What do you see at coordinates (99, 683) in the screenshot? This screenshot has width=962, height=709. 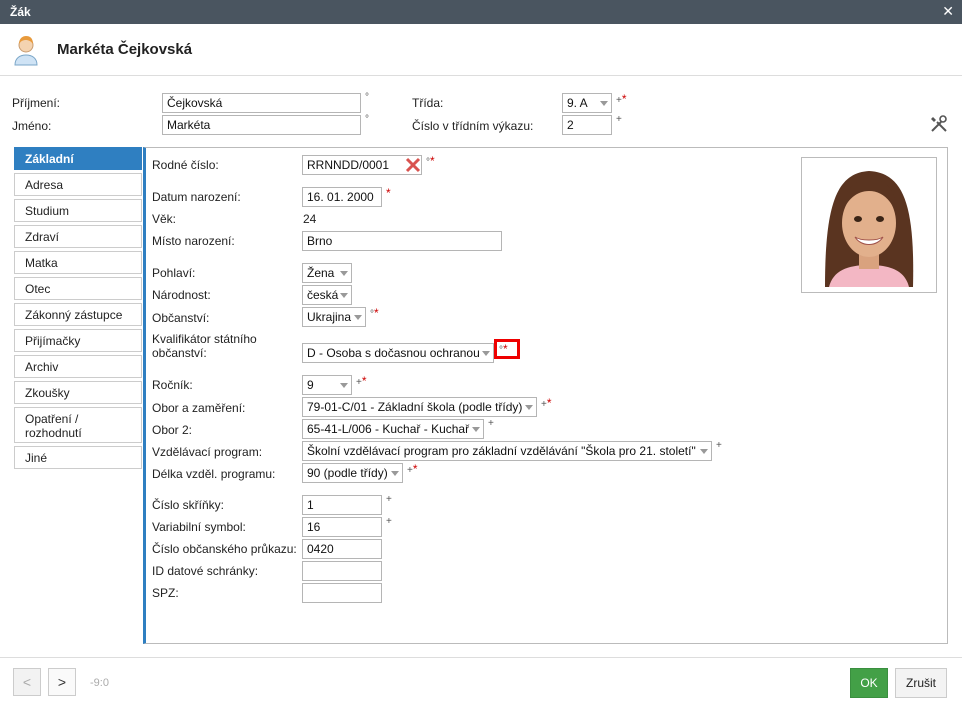 I see `record-counter: -9:0` at bounding box center [99, 683].